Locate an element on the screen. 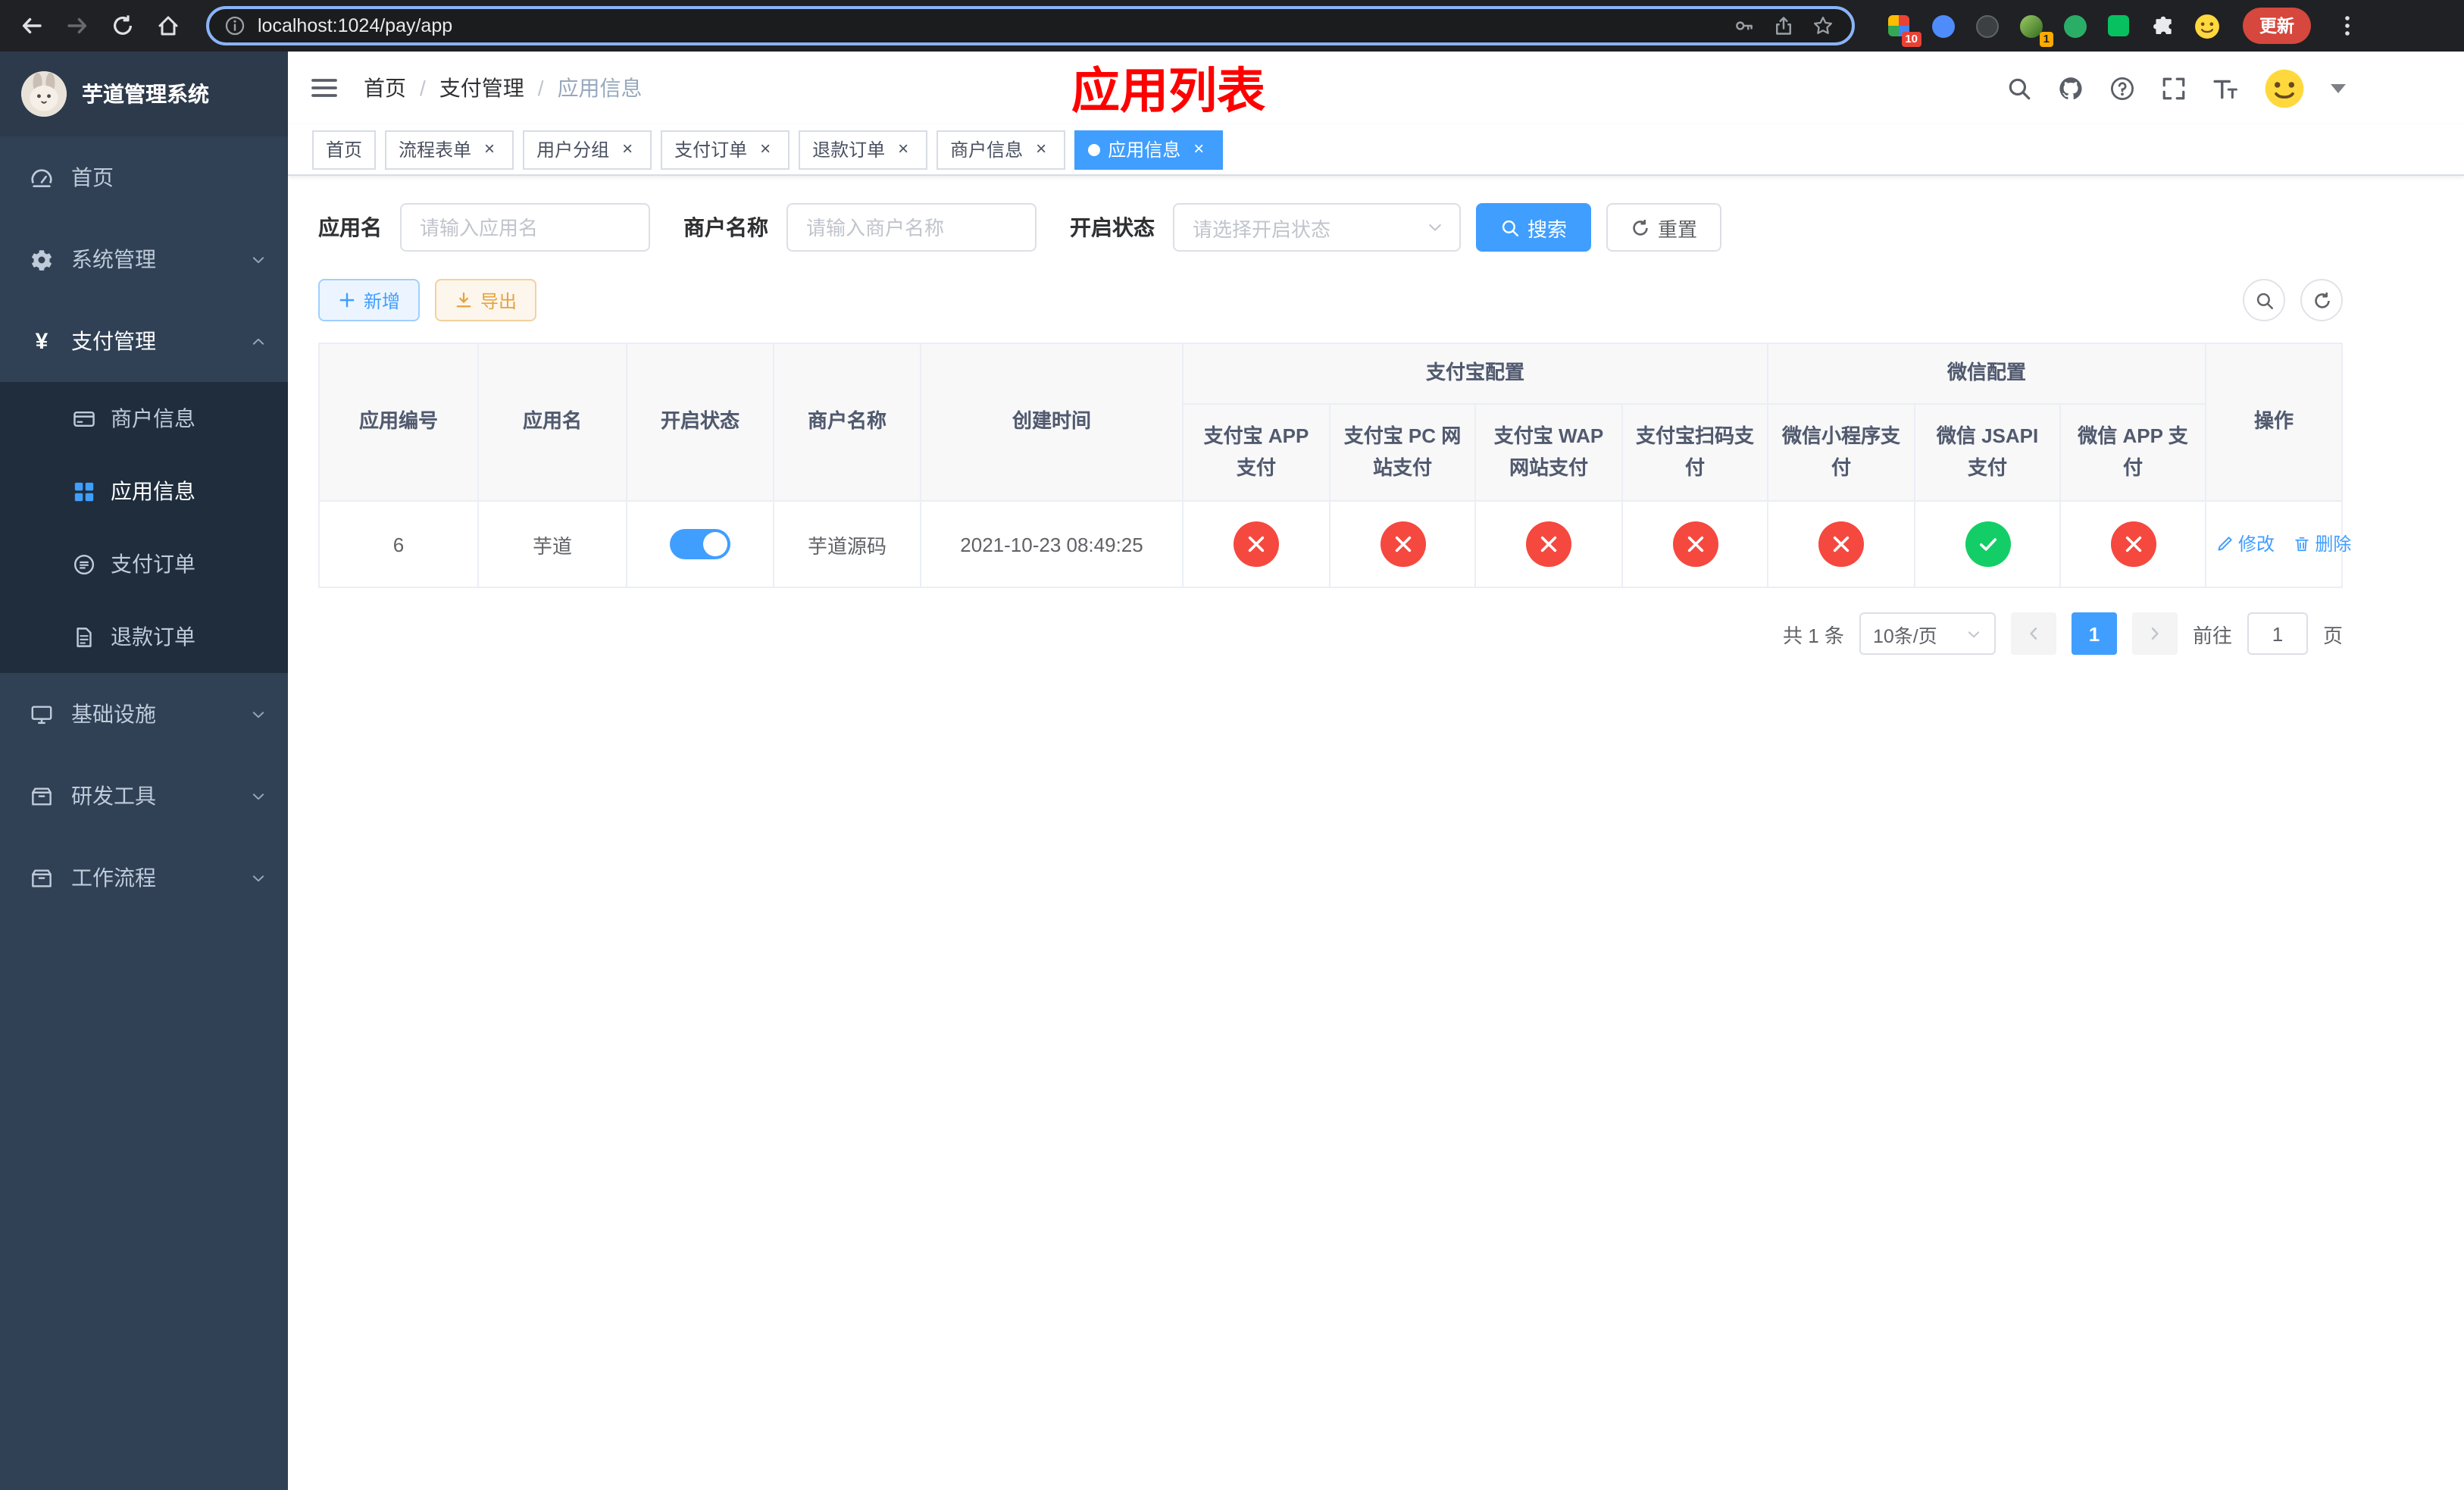  sidebar-item-merchant-info: 商户信息 is located at coordinates (144, 419).